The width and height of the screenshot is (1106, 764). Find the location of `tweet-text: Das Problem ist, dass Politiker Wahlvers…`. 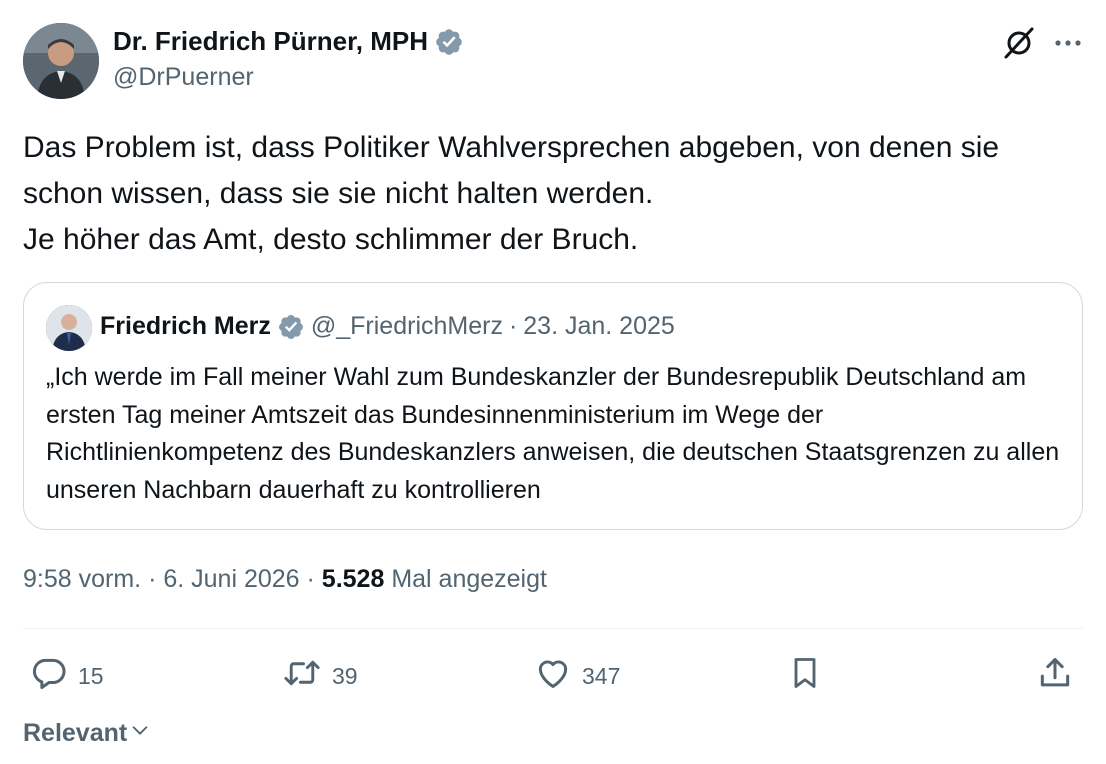

tweet-text: Das Problem ist, dass Politiker Wahlvers… is located at coordinates (511, 193).